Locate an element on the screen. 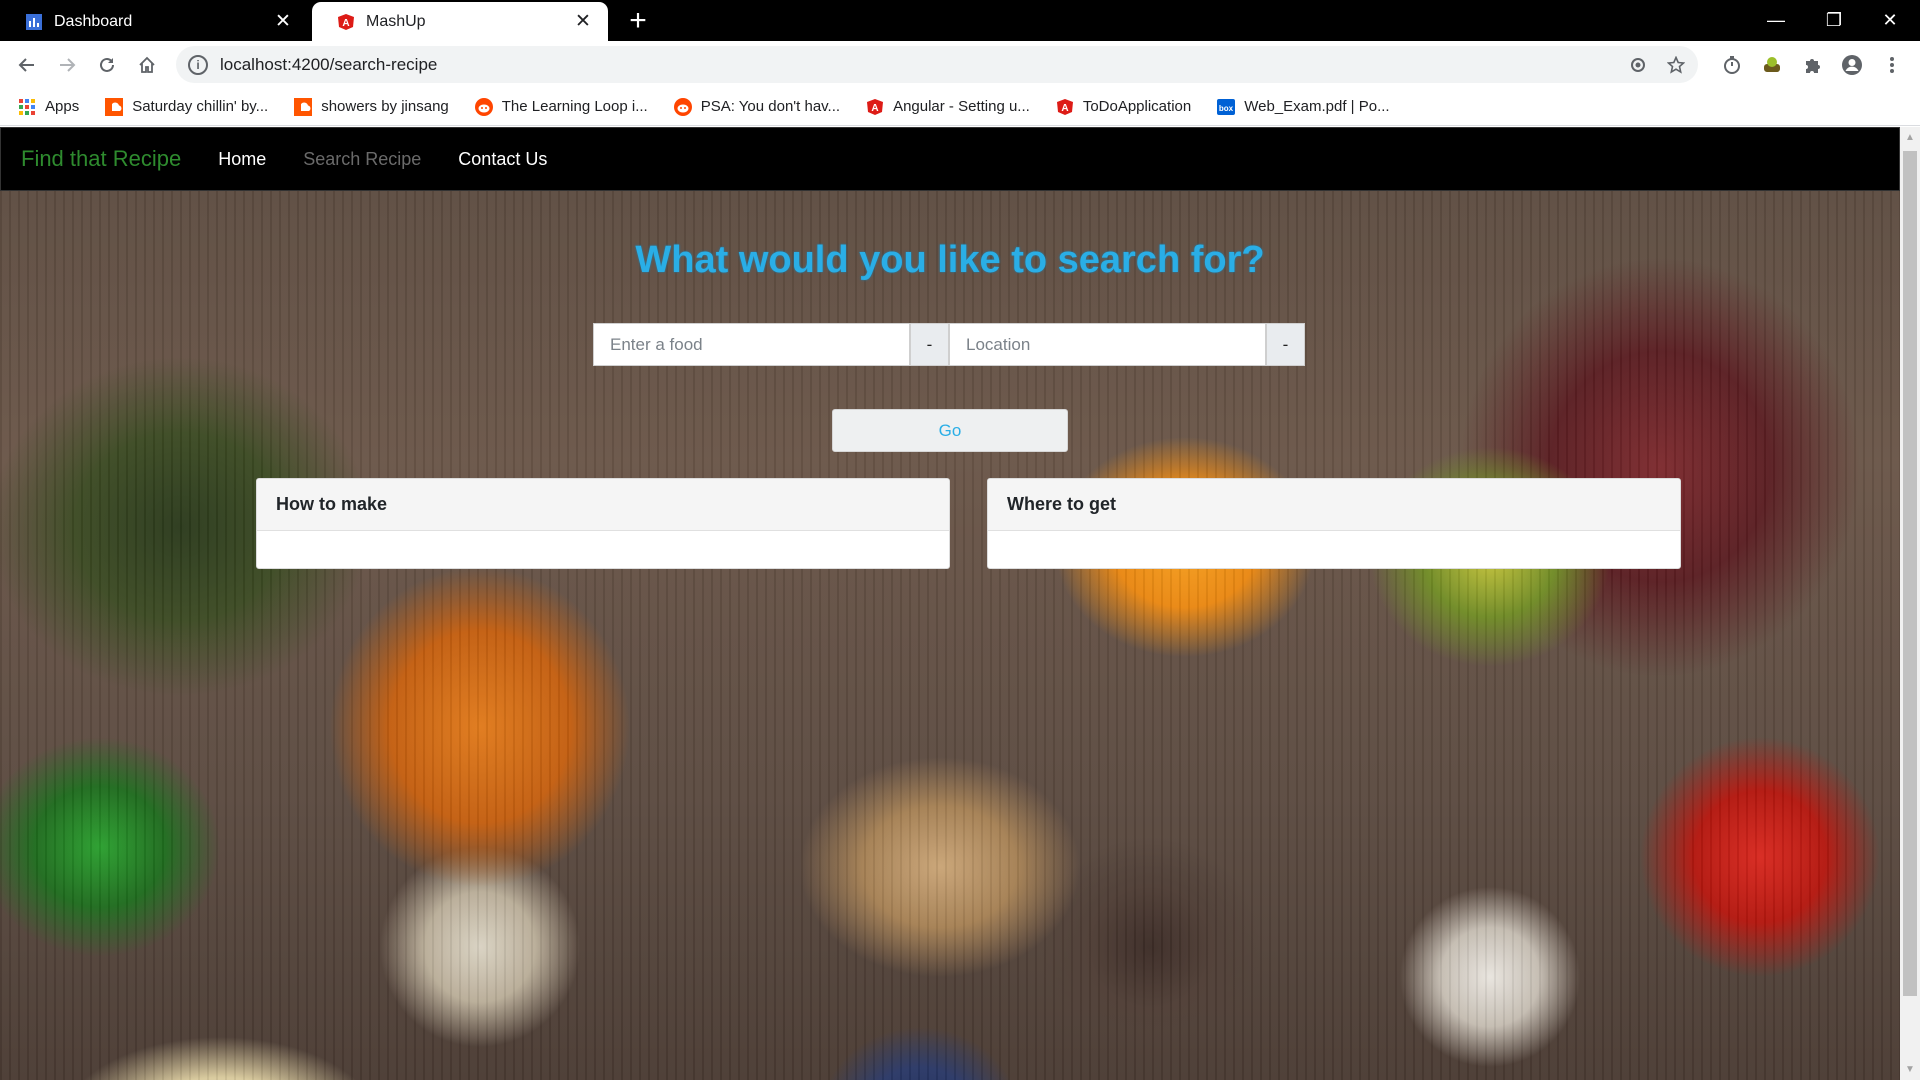  apps-grid-icon is located at coordinates (27, 107).